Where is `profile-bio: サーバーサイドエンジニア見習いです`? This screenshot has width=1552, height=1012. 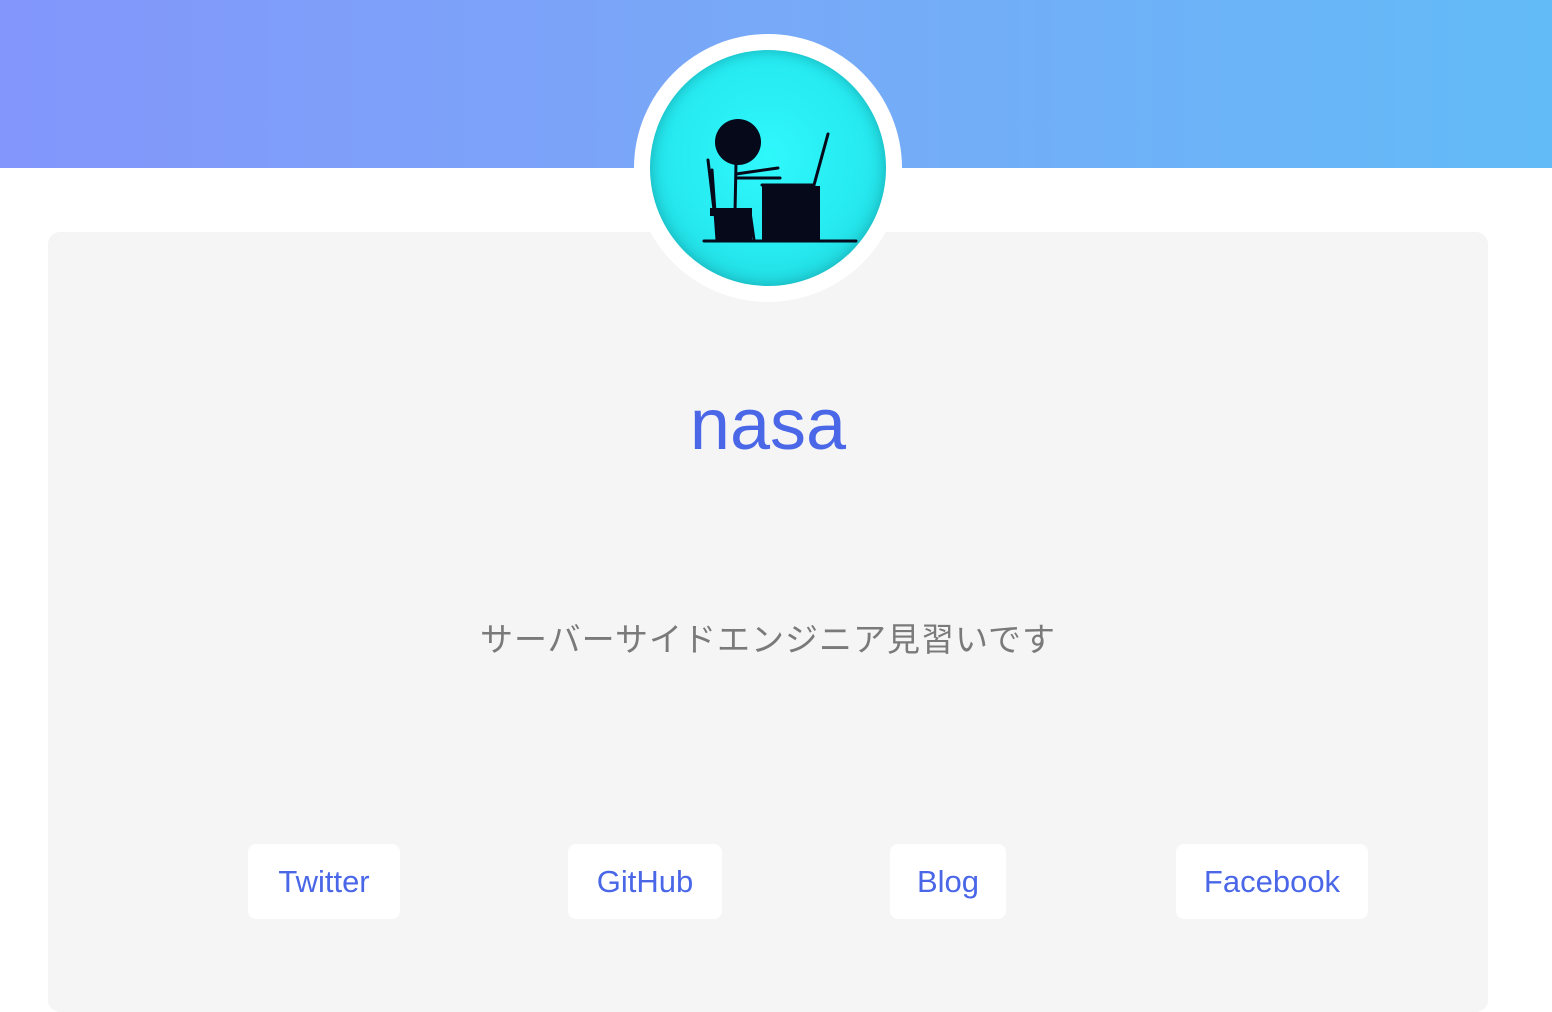 profile-bio: サーバーサイドエンジニア見習いです is located at coordinates (768, 639).